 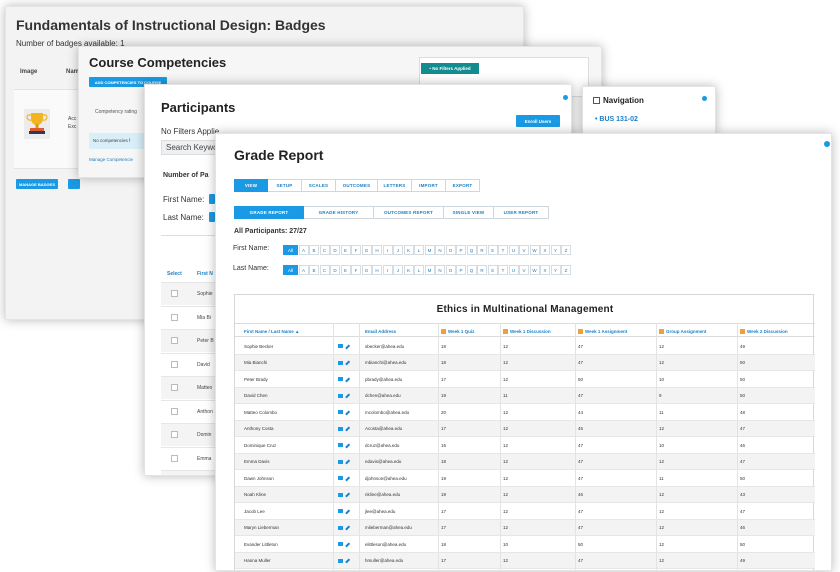 What do you see at coordinates (440, 250) in the screenshot?
I see `initial-letter: N` at bounding box center [440, 250].